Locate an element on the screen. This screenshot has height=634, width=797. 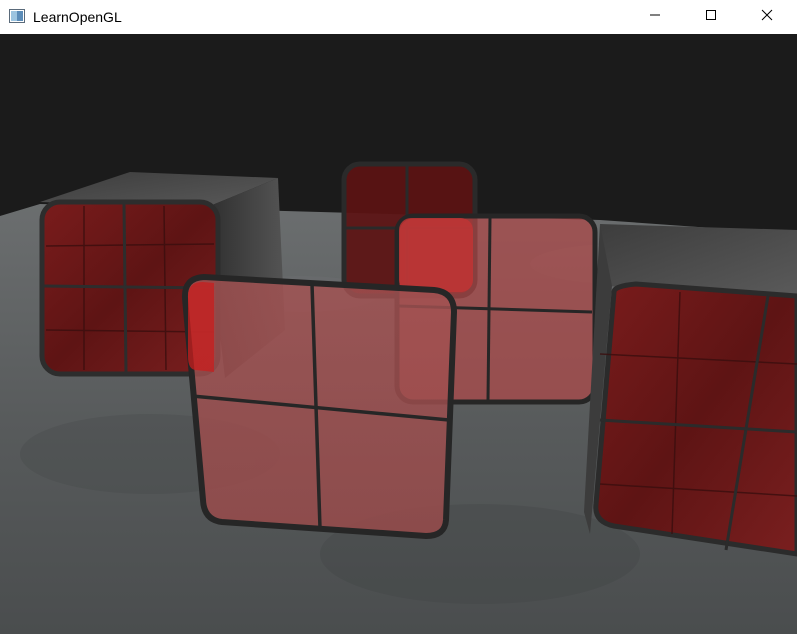
maximize-icon is located at coordinates (711, 17).